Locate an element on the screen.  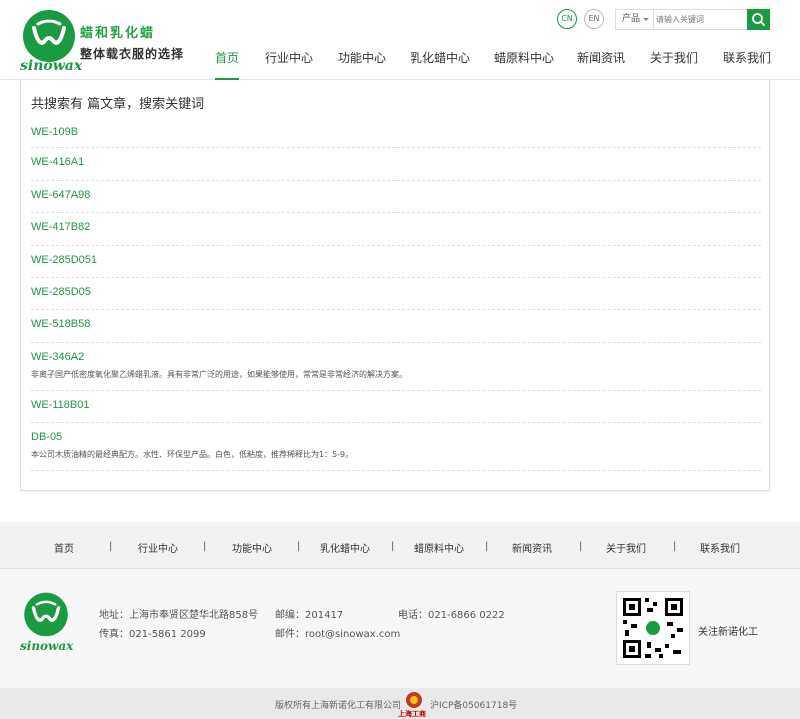
list-item: WE-518B58 is located at coordinates (396, 326).